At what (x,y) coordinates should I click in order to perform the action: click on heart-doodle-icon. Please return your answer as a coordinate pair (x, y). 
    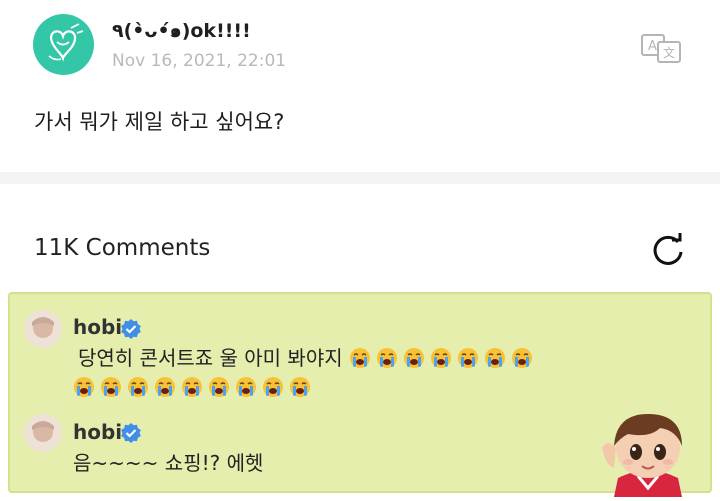
    Looking at the image, I should click on (66, 42).